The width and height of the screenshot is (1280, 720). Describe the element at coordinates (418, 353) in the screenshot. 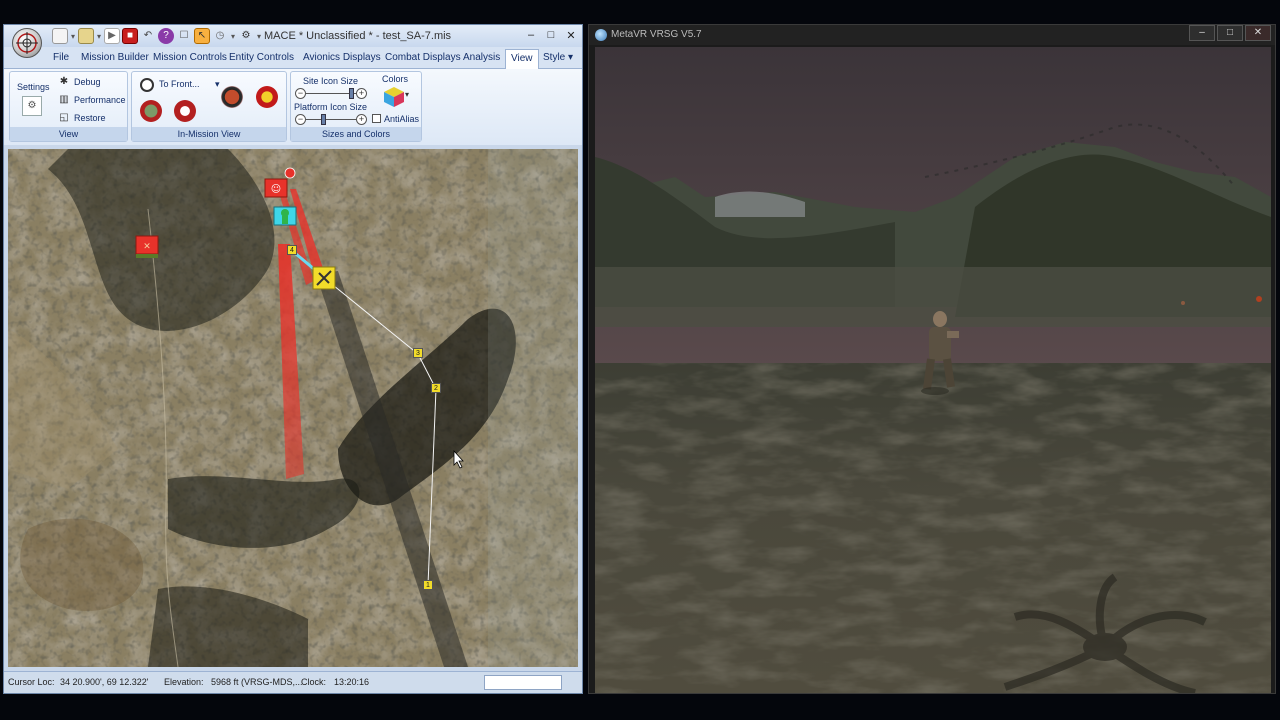

I see `waypoint-3: 3` at that location.